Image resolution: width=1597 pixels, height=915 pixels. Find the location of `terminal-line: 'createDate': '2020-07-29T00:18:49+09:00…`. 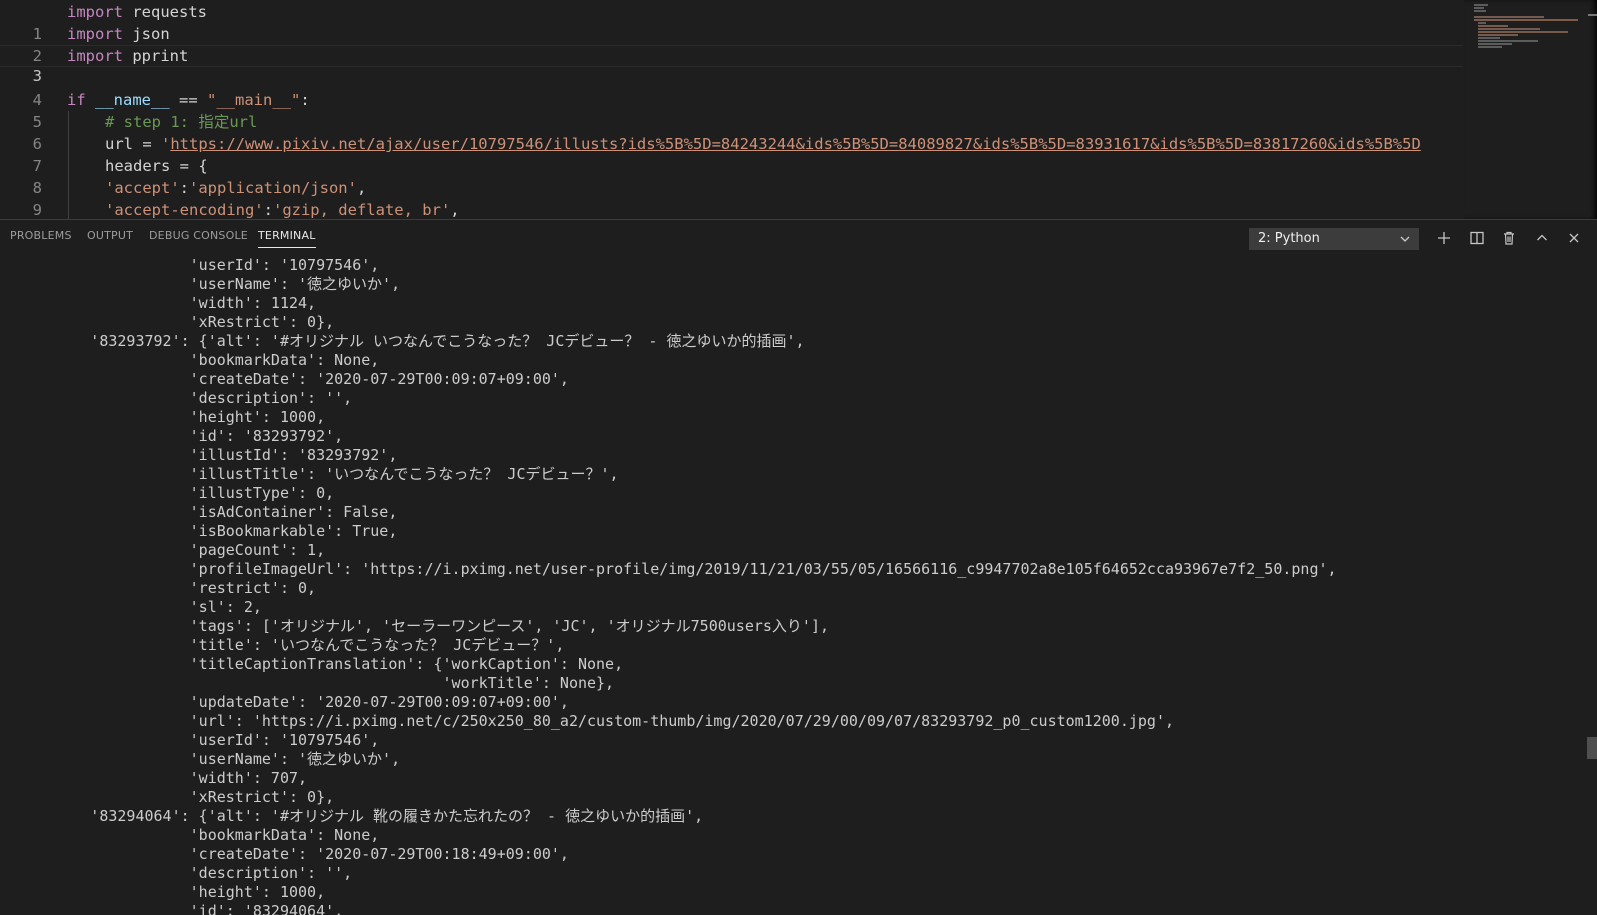

terminal-line: 'createDate': '2020-07-29T00:18:49+09:00… is located at coordinates (284, 854).